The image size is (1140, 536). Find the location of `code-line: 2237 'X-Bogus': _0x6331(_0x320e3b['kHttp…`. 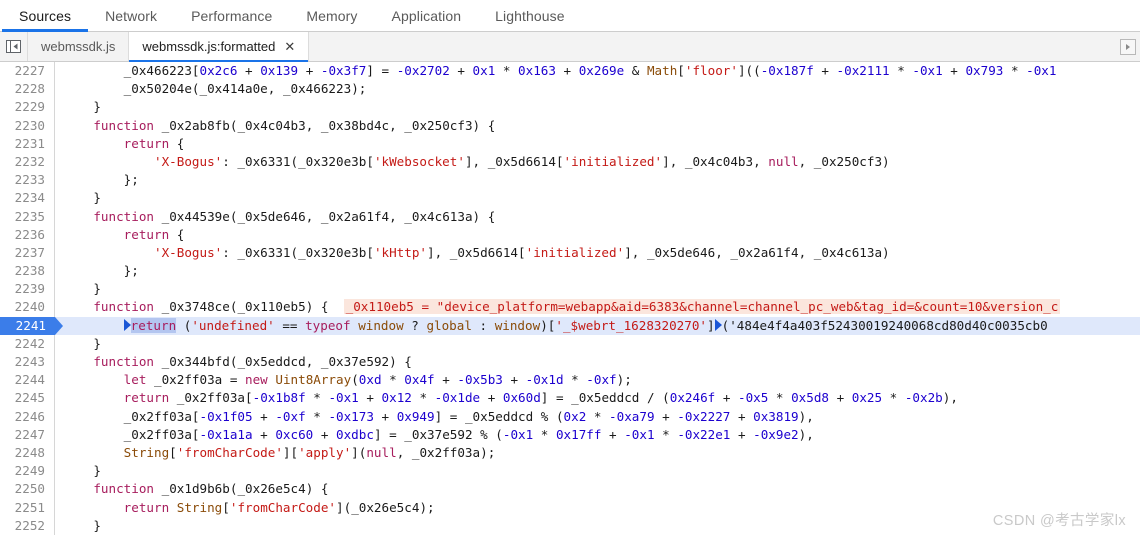

code-line: 2237 'X-Bogus': _0x6331(_0x320e3b['kHttp… is located at coordinates (570, 253).